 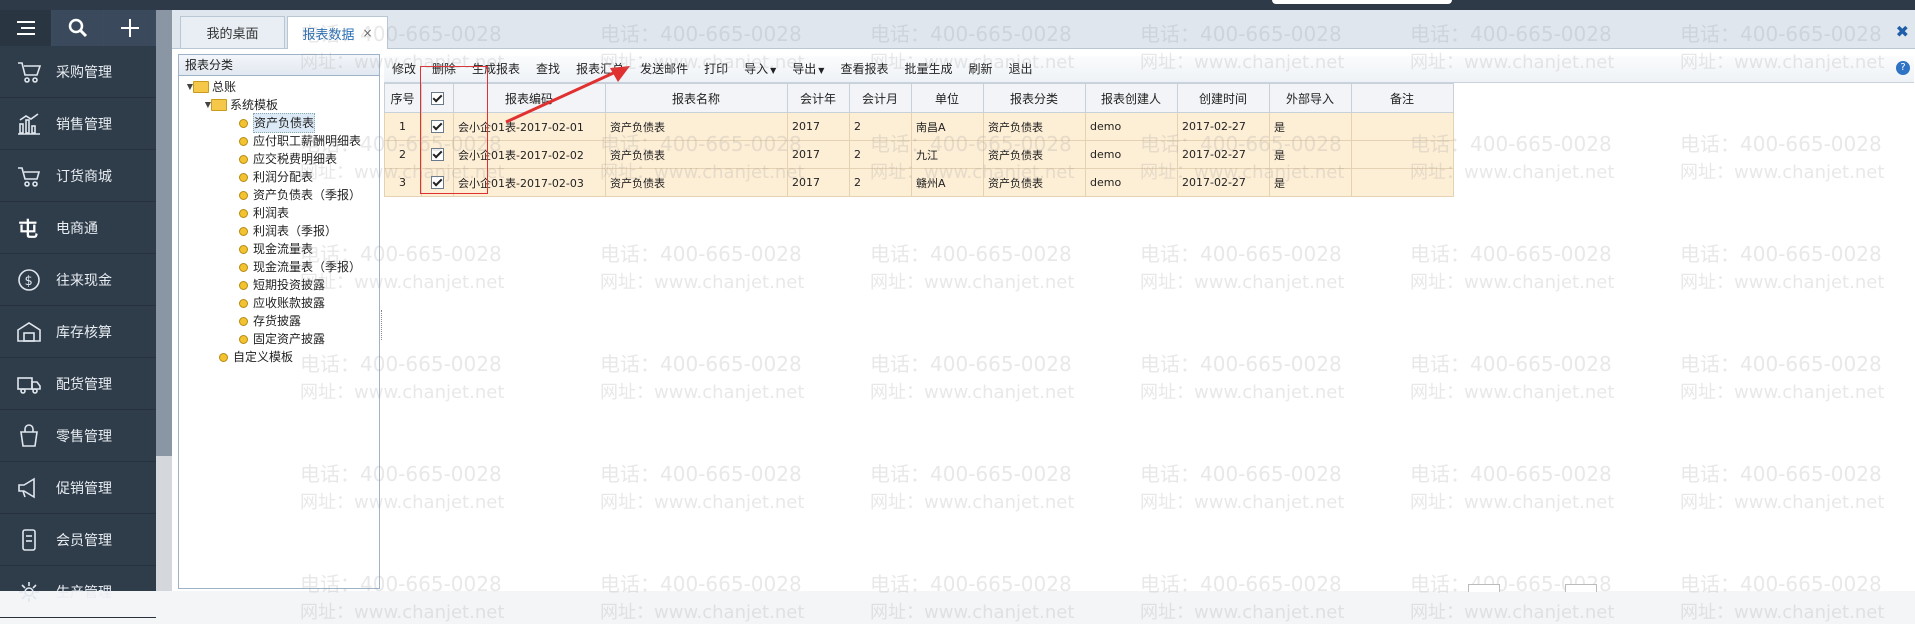 I want to click on toolbar-button-label: 发送邮件, so click(x=664, y=69).